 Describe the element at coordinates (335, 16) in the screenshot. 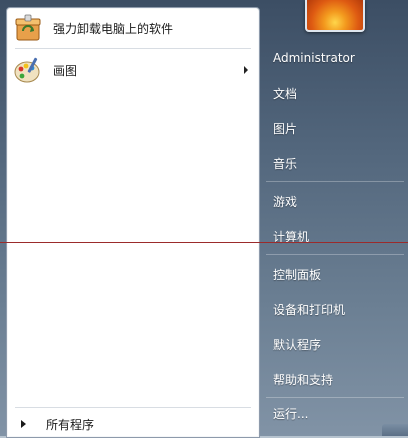

I see `user-avatar` at that location.